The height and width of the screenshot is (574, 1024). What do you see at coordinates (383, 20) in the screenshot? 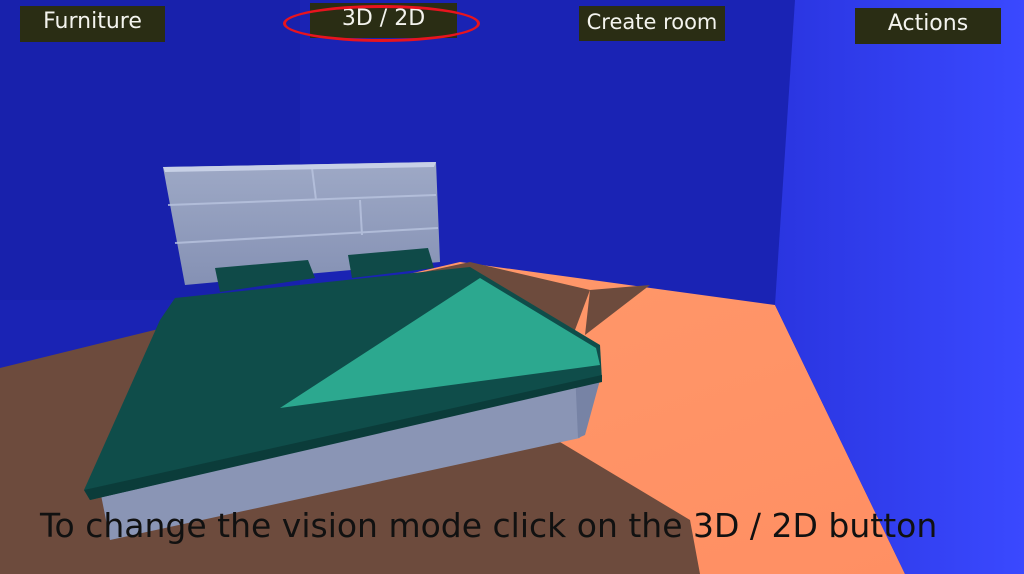
I see `view-mode-toggle-button: 3D / 2D` at bounding box center [383, 20].